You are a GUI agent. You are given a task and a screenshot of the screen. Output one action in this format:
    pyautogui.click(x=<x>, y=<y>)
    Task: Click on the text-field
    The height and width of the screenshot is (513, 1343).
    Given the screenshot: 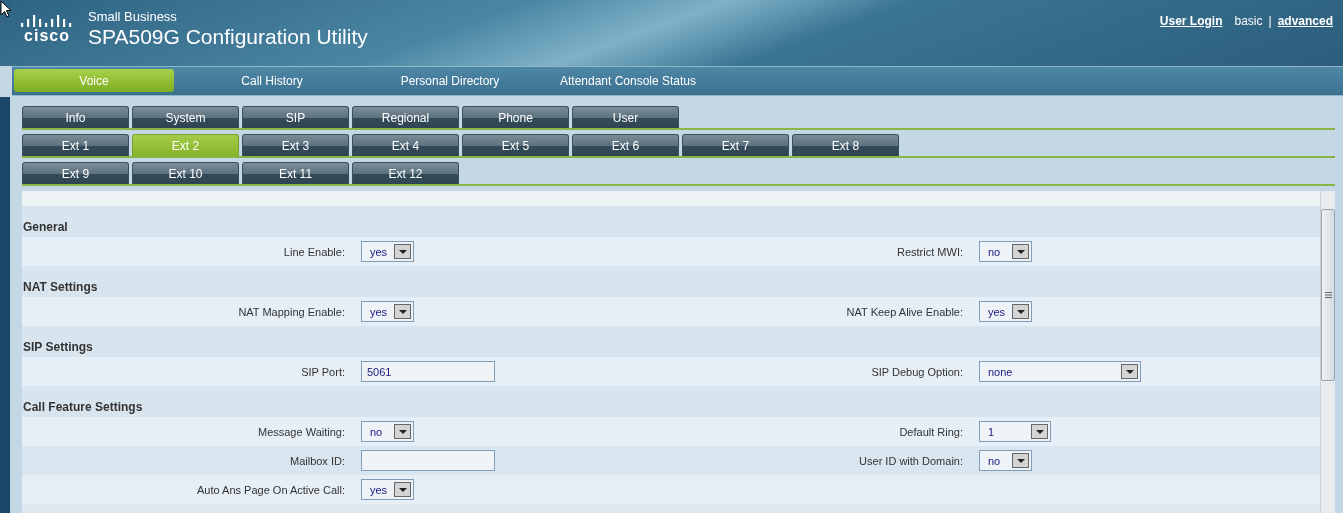 What is the action you would take?
    pyautogui.click(x=428, y=460)
    